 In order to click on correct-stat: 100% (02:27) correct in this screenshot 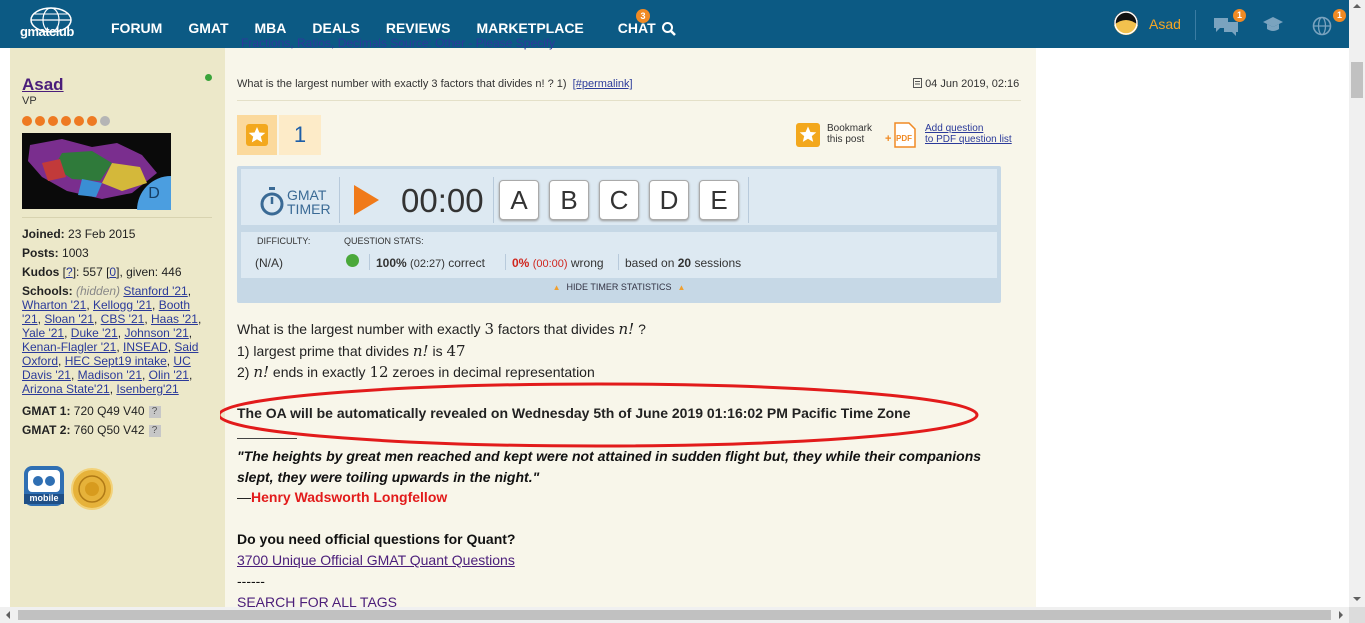, I will do `click(430, 263)`.